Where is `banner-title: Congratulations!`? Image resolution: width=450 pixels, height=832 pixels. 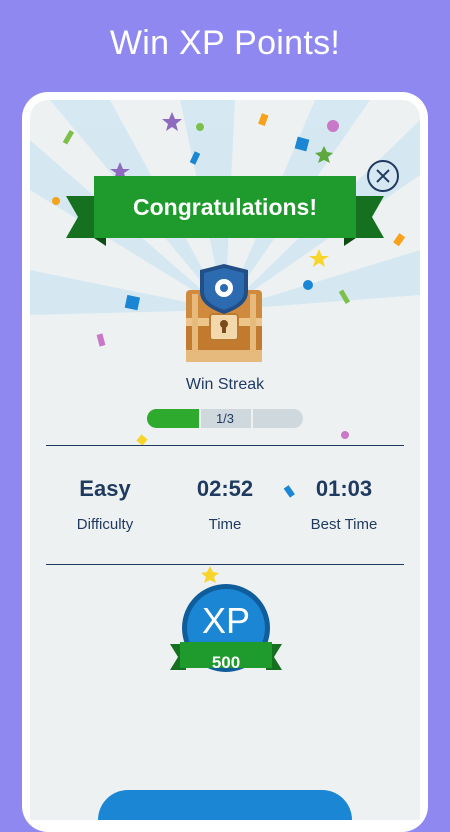 banner-title: Congratulations! is located at coordinates (225, 206).